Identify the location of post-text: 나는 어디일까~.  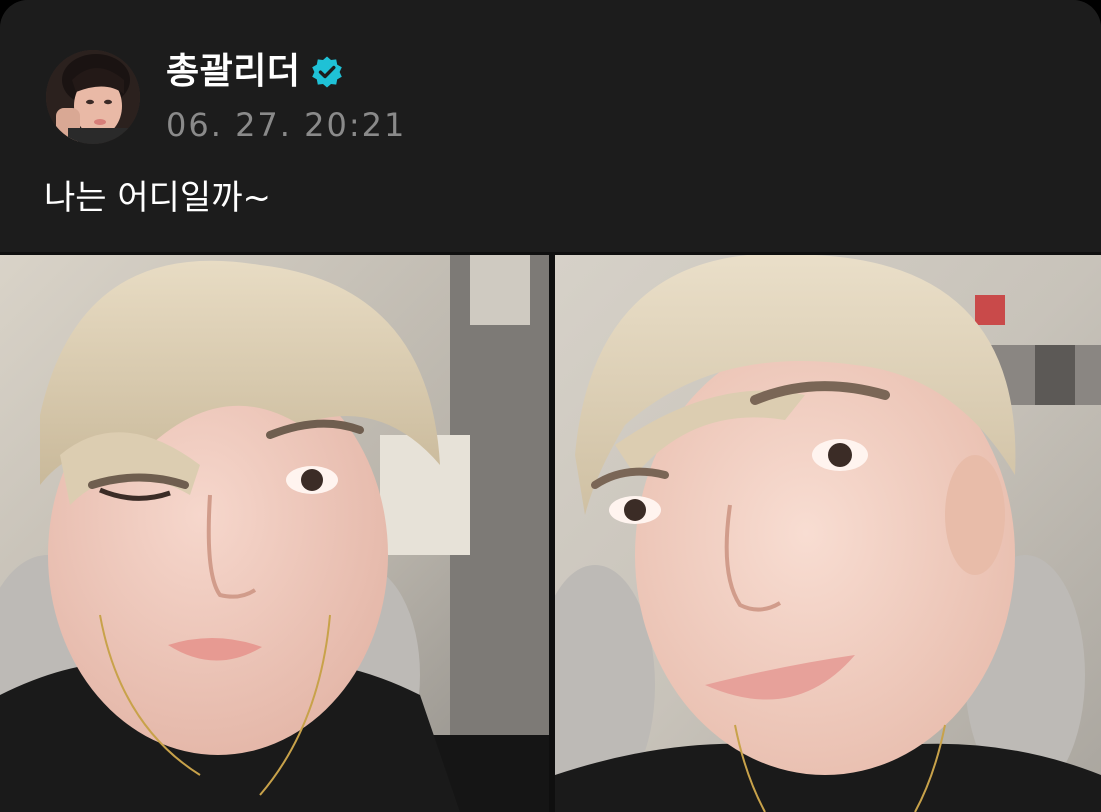
(157, 198).